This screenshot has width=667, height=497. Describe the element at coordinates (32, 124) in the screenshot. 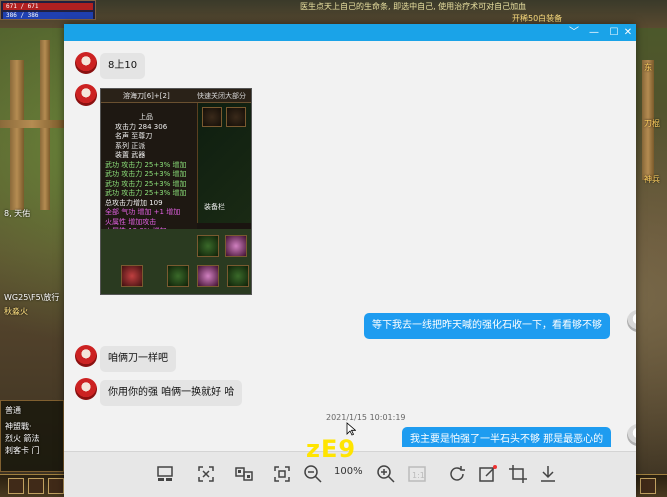

I see `wooden-beam` at that location.